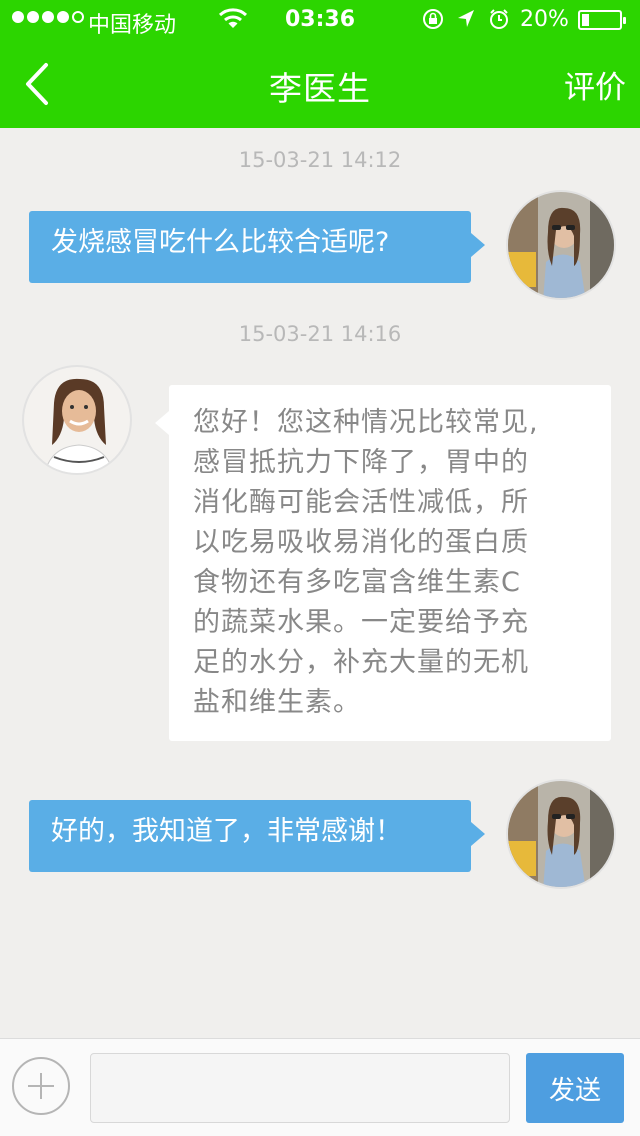 This screenshot has width=640, height=1136. Describe the element at coordinates (361, 502) in the screenshot. I see `message-line: 消化酶可能会活性减低，所` at that location.